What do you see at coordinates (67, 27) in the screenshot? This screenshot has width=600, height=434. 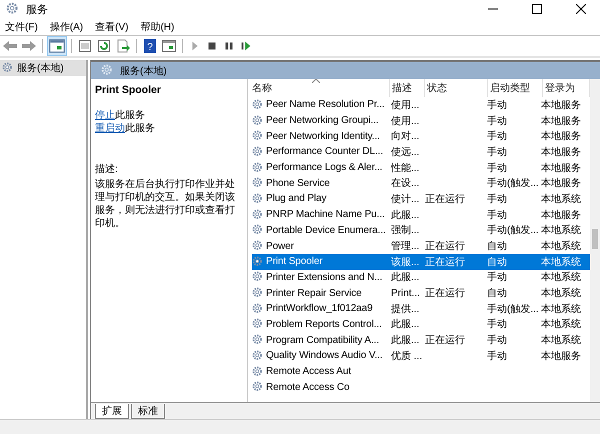 I see `menu-item: 操作(A)` at bounding box center [67, 27].